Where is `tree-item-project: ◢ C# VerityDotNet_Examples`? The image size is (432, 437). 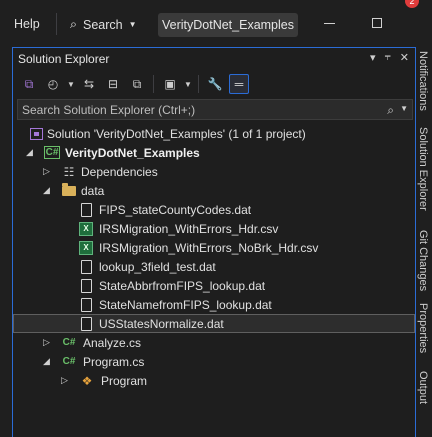 tree-item-project: ◢ C# VerityDotNet_Examples is located at coordinates (214, 152).